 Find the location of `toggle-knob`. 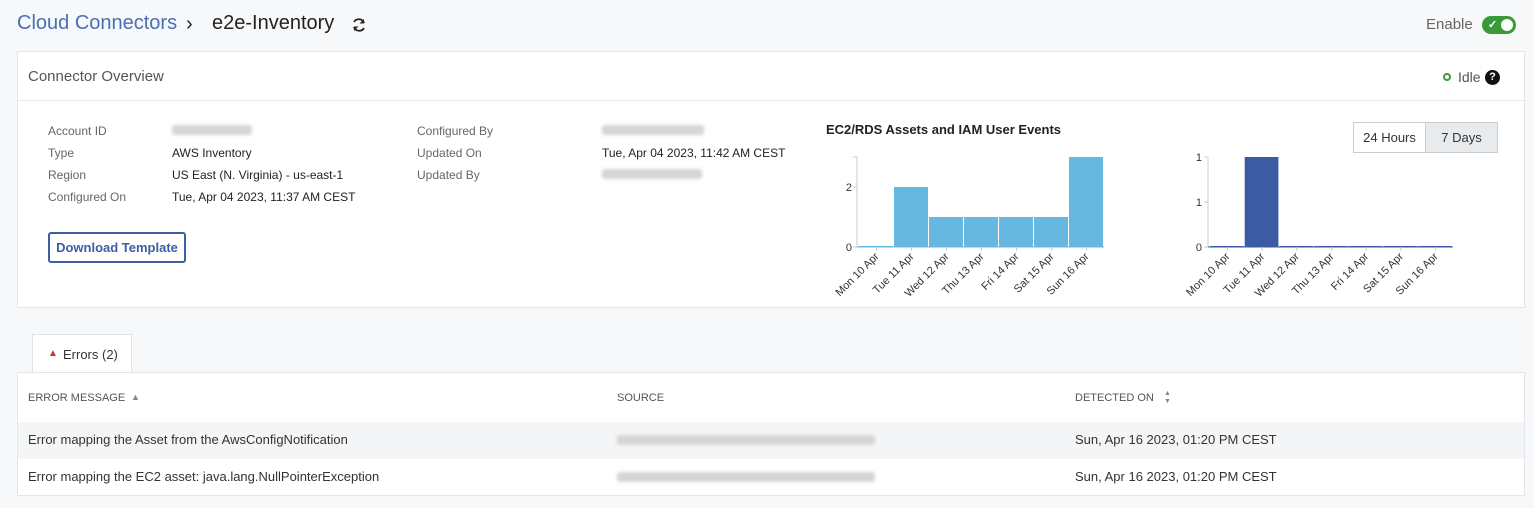

toggle-knob is located at coordinates (1507, 25).